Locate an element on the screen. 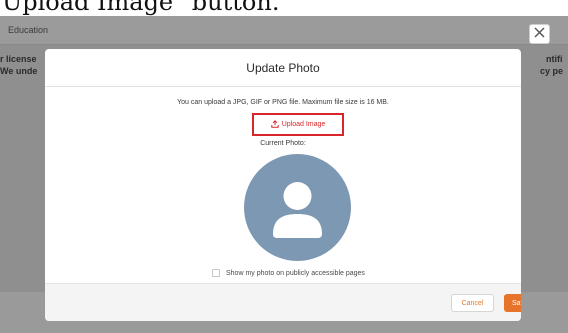  close-icon is located at coordinates (539, 34).